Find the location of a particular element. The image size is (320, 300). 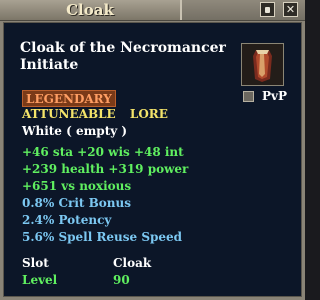

pvp-checkbox is located at coordinates (248, 96).